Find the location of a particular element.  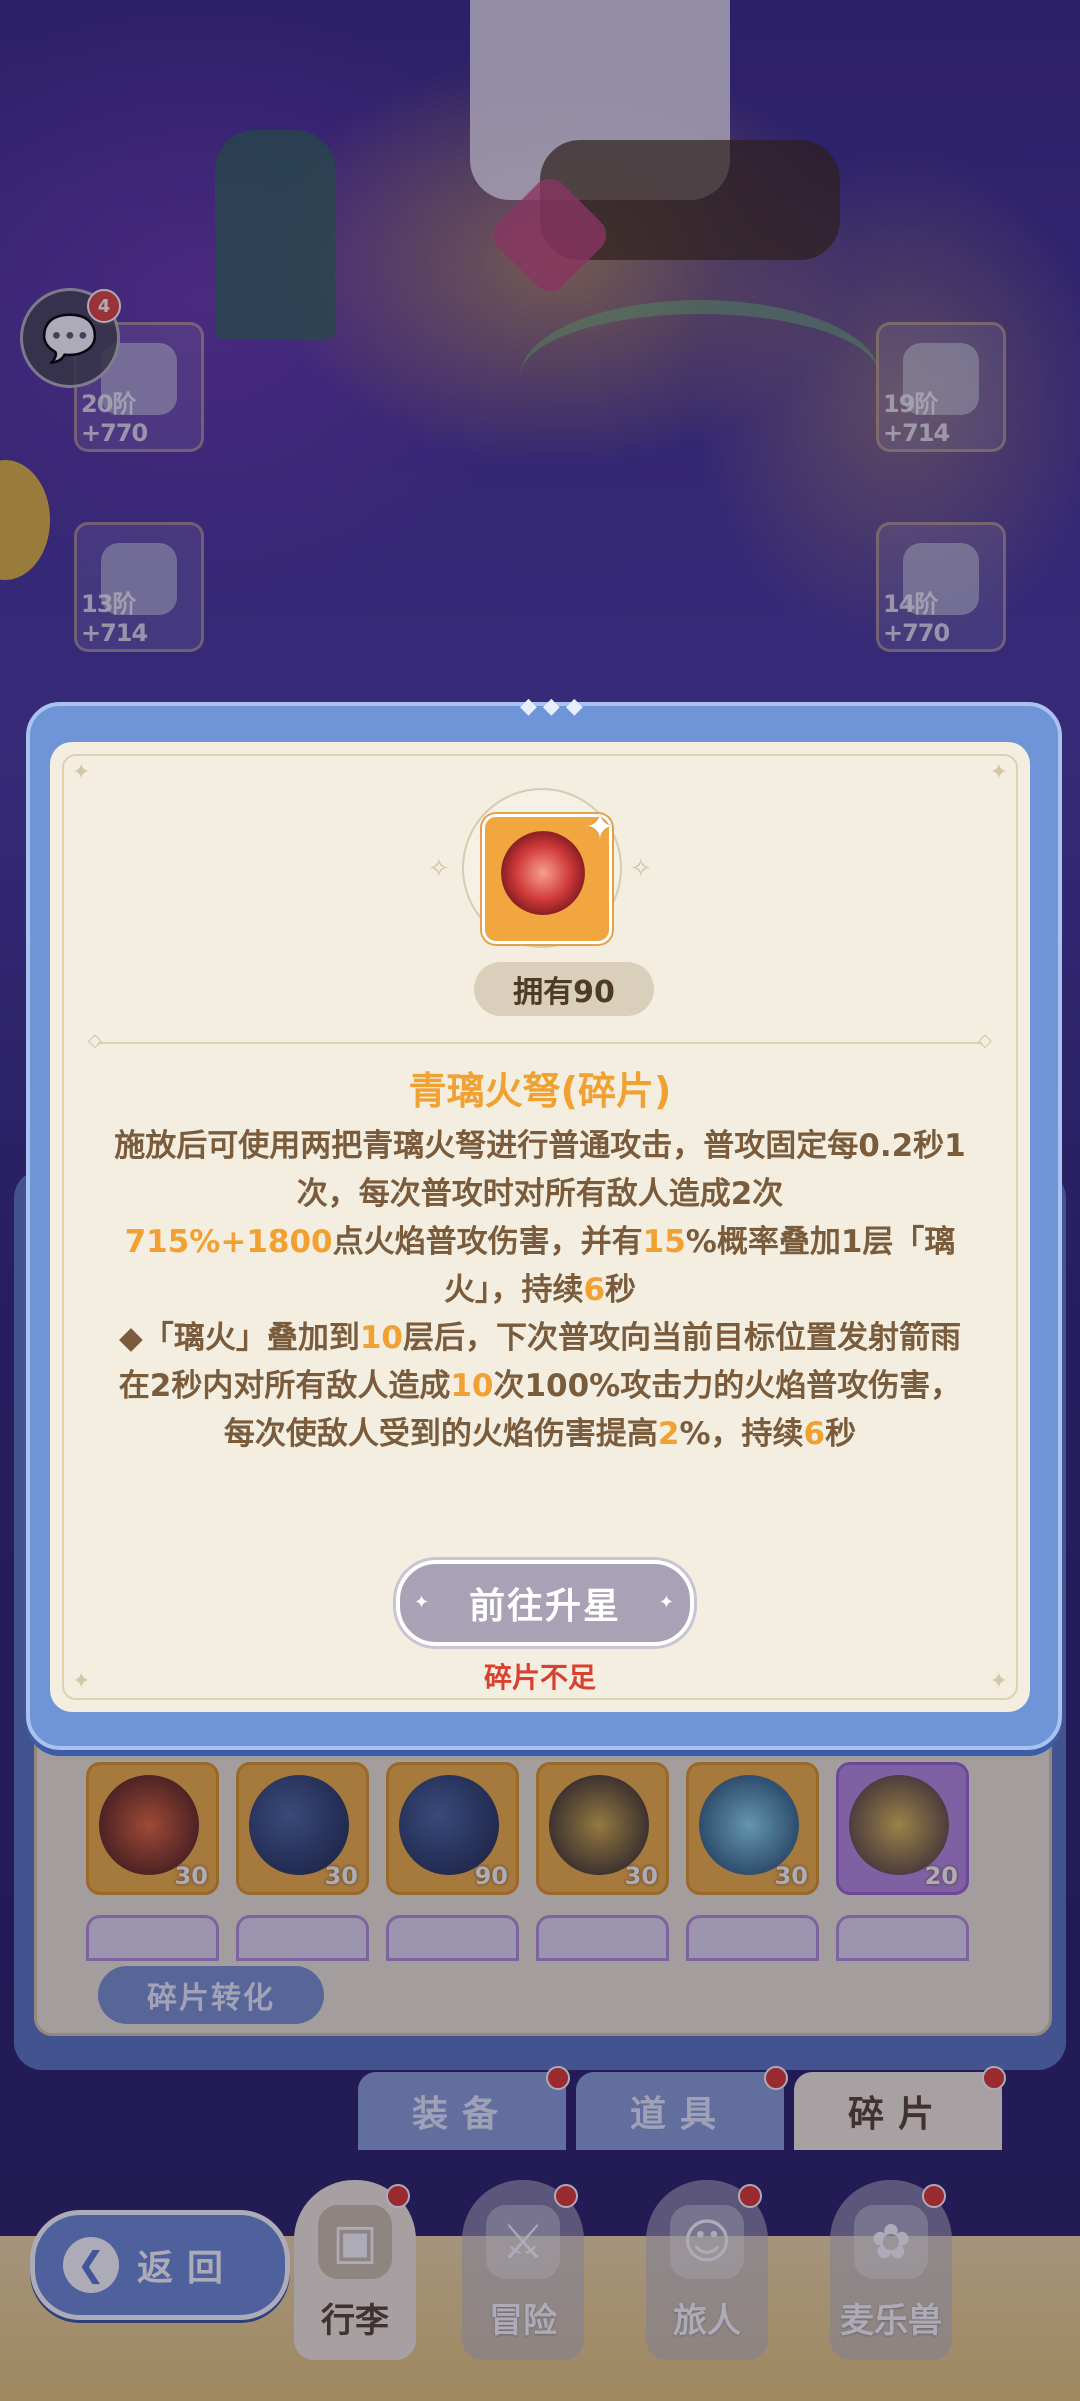

insufficient-fragments-warning: 碎片不足 is located at coordinates (539, 1677).